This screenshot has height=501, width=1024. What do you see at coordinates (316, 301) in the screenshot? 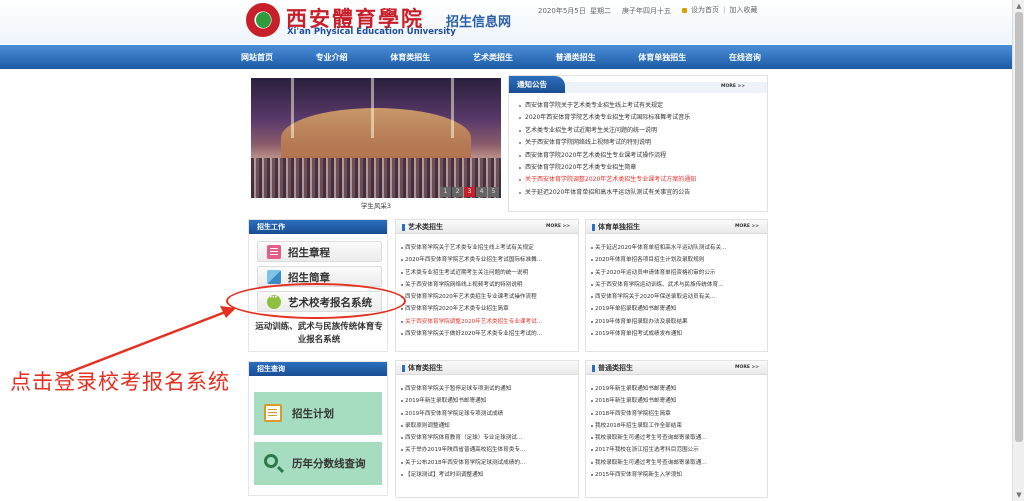
I see `annotation-highlight-ellipse` at bounding box center [316, 301].